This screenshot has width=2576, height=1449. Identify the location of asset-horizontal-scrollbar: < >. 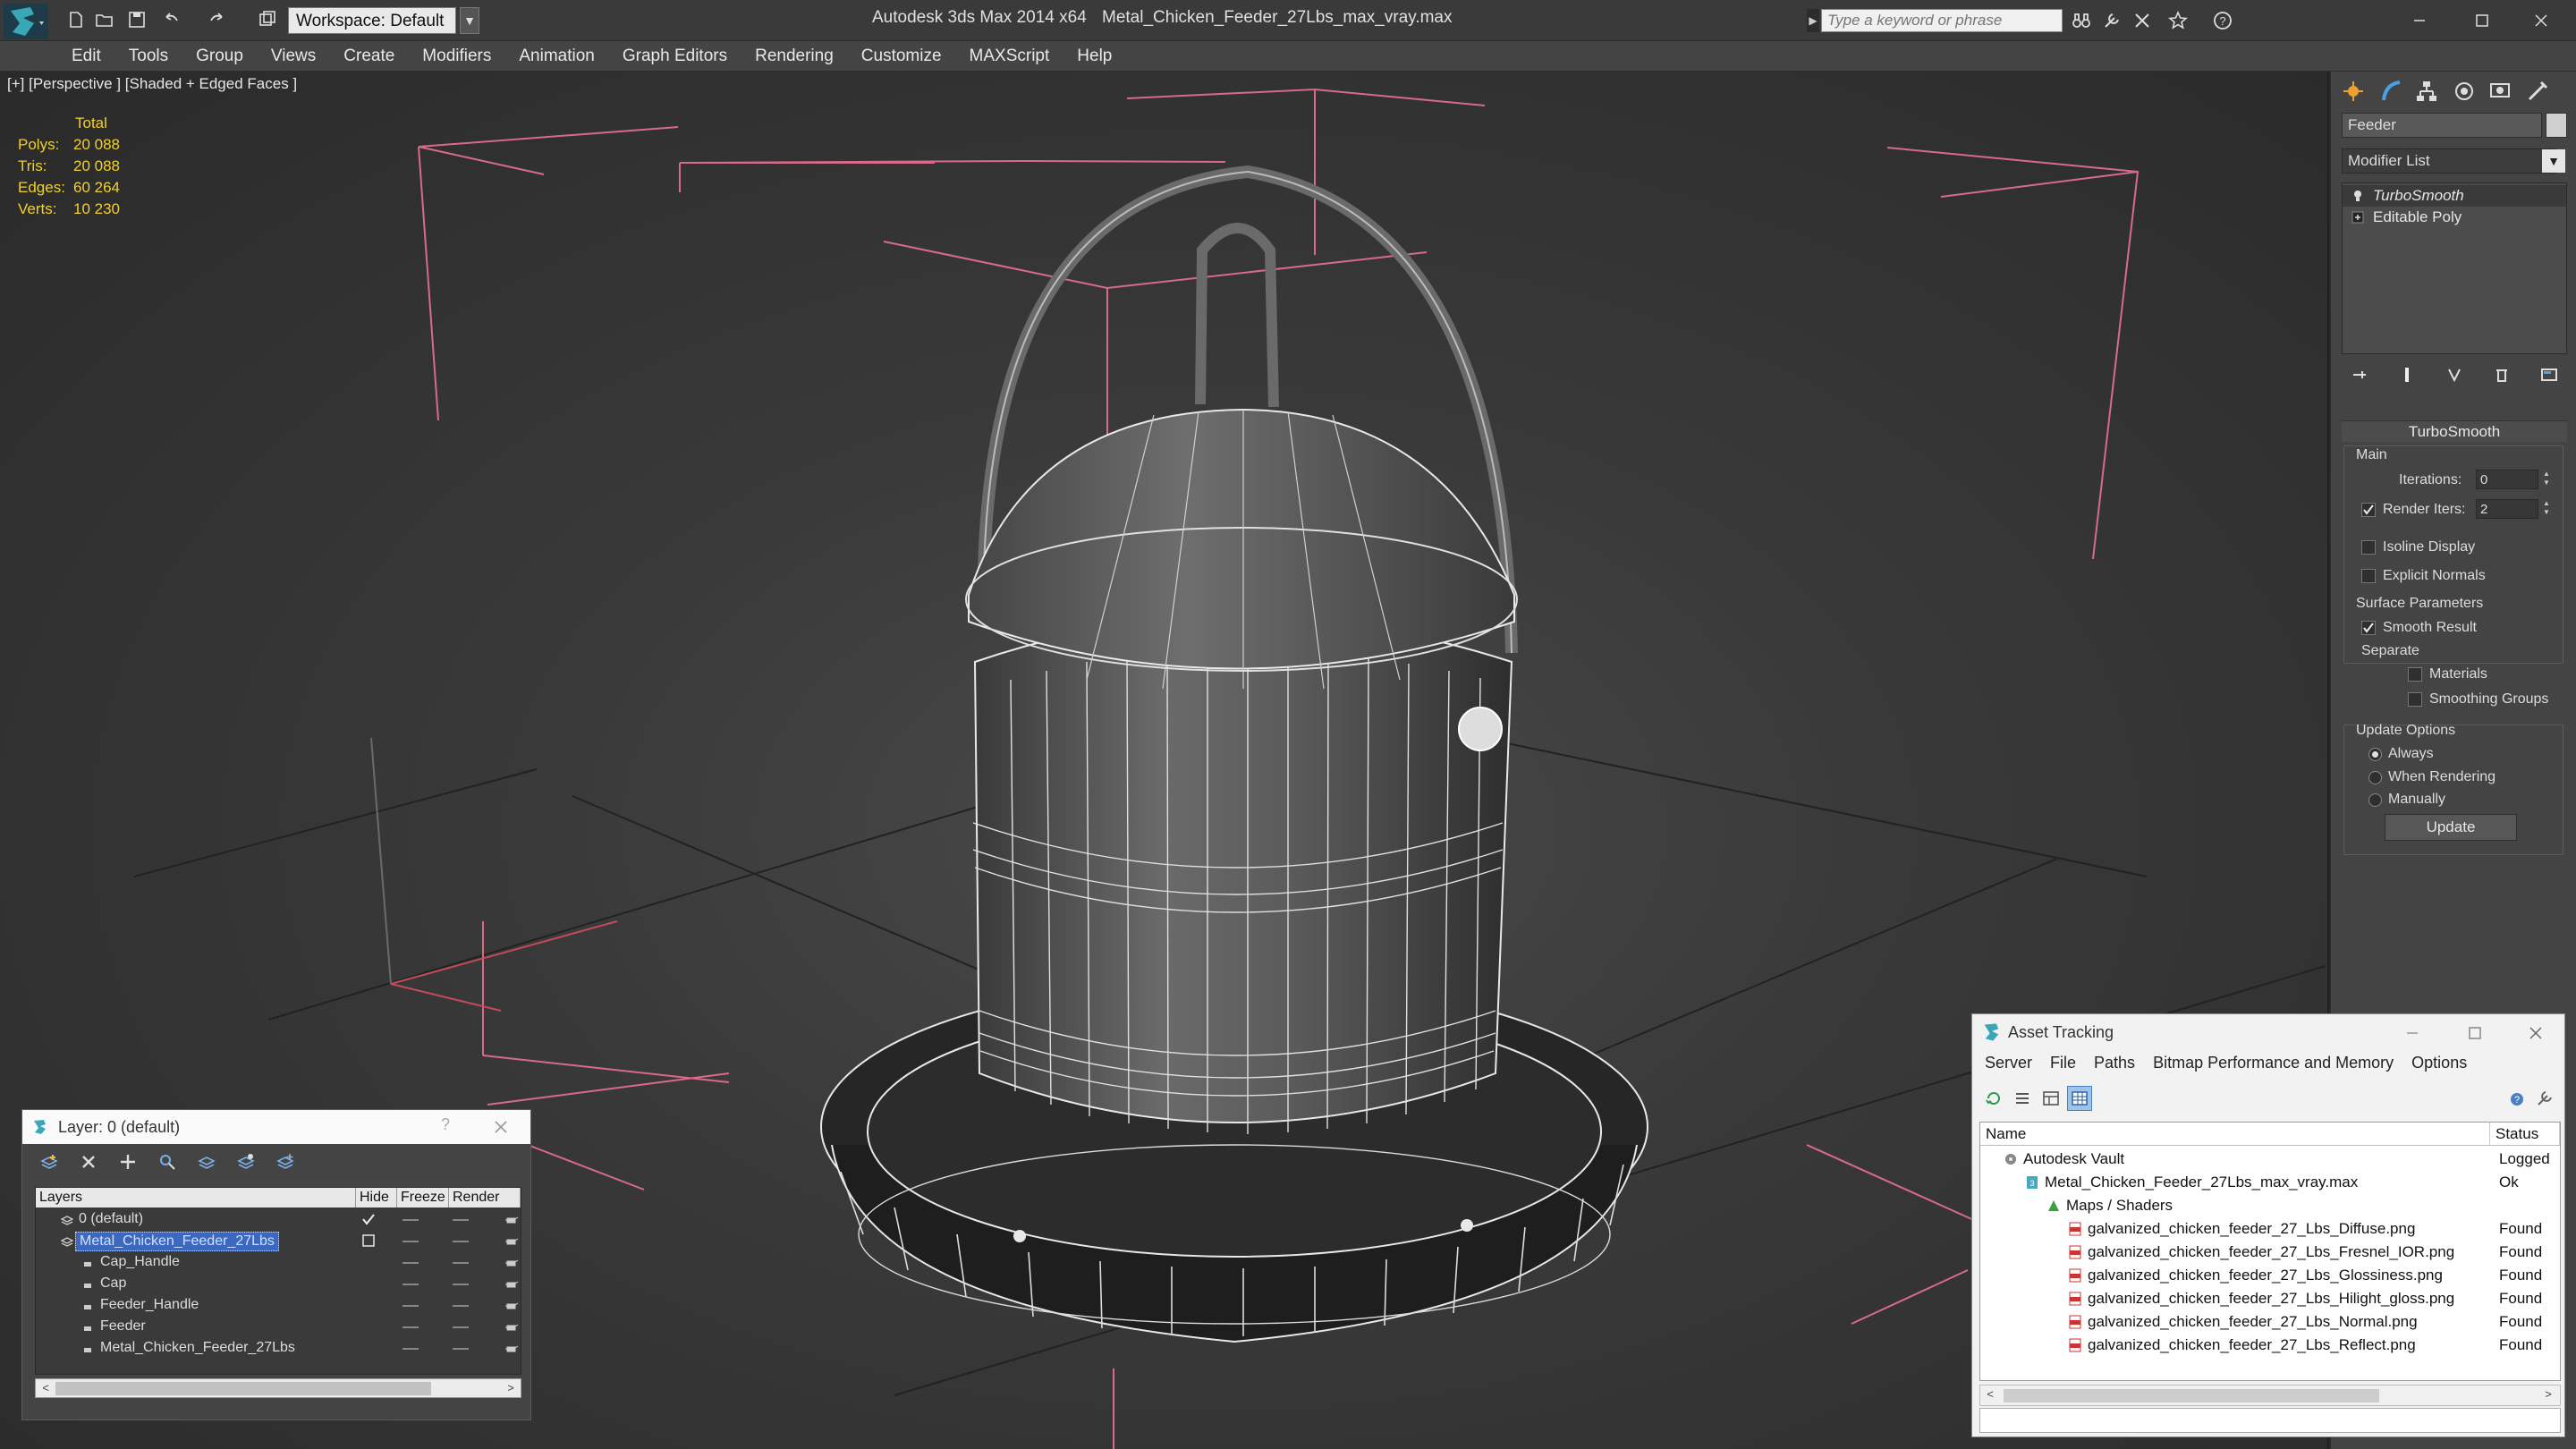
(2270, 1395).